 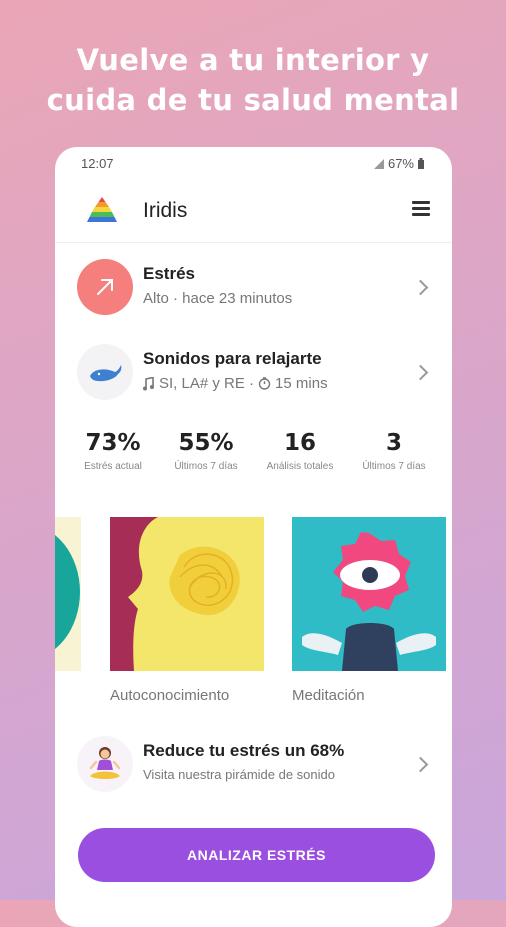 I want to click on stat-last-7-days: 55% Últimos 7 días, so click(x=206, y=451).